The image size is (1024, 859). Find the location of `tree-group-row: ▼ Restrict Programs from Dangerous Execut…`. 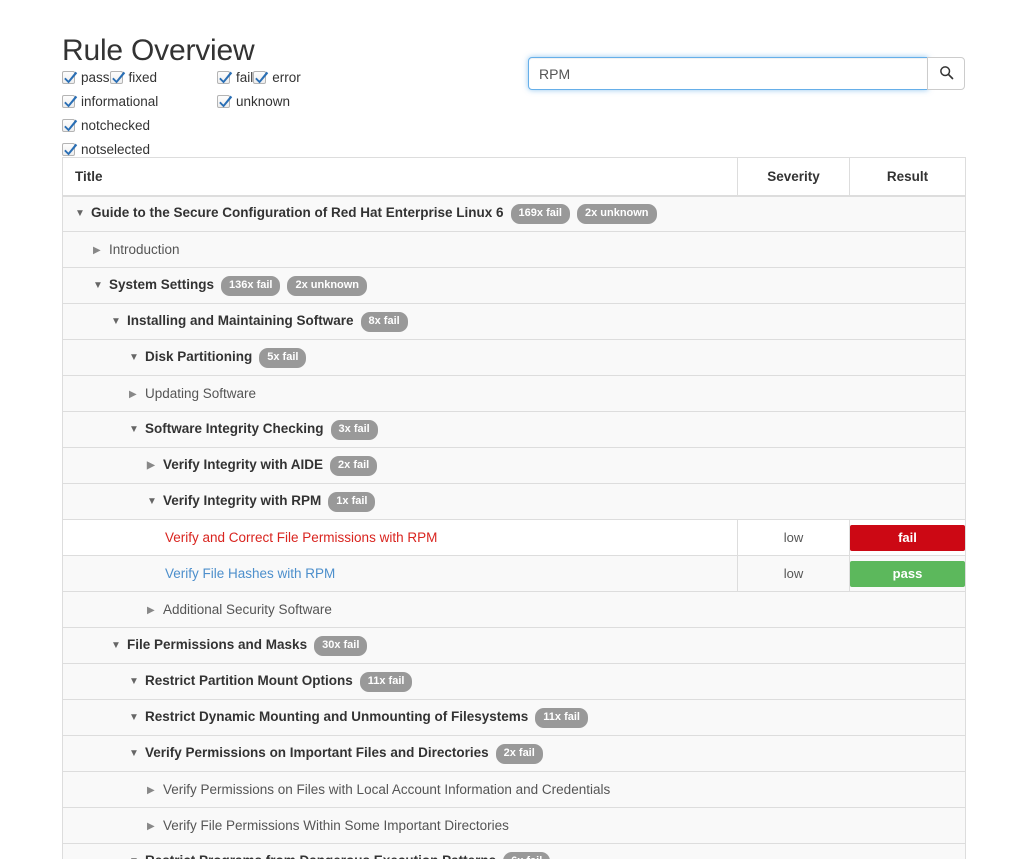

tree-group-row: ▼ Restrict Programs from Dangerous Execut… is located at coordinates (514, 851).